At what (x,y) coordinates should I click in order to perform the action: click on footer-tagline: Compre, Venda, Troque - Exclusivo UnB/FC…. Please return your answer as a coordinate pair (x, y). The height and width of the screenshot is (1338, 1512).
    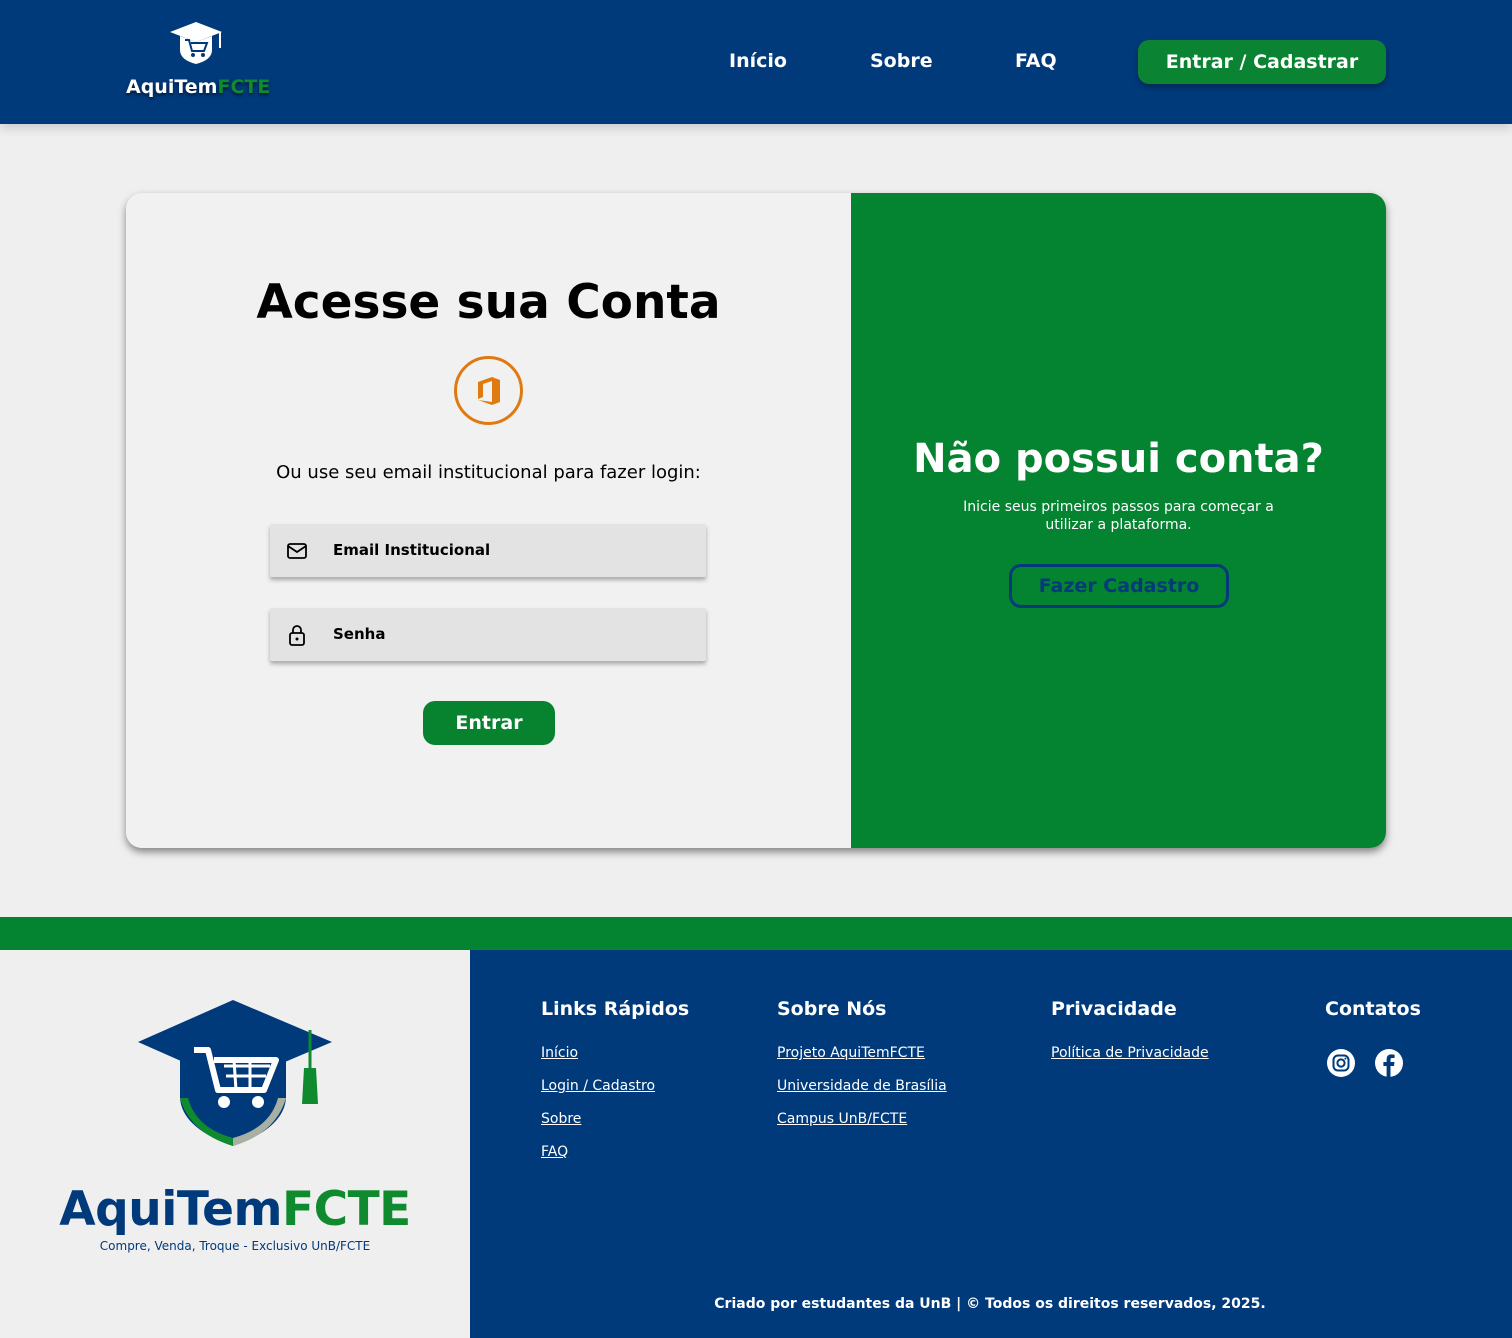
    Looking at the image, I should click on (235, 1246).